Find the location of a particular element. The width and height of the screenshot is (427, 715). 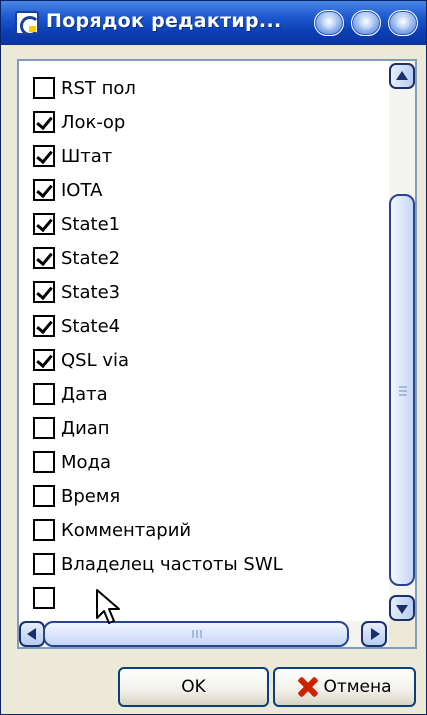

arrow-down-icon is located at coordinates (402, 609).